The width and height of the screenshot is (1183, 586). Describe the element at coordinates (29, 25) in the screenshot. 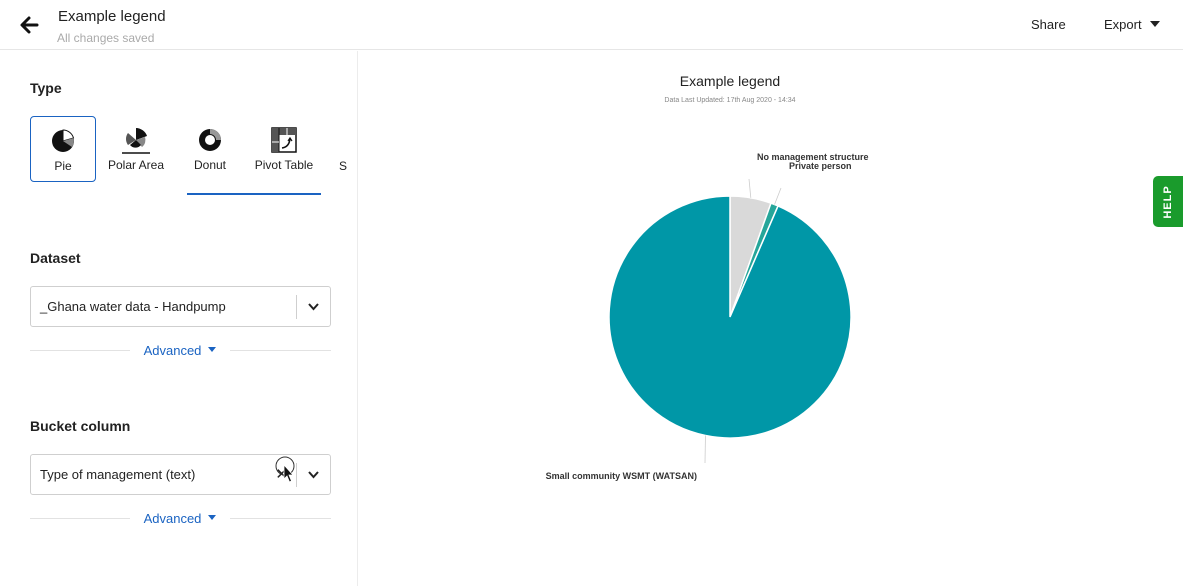

I see `back-arrow-icon` at that location.